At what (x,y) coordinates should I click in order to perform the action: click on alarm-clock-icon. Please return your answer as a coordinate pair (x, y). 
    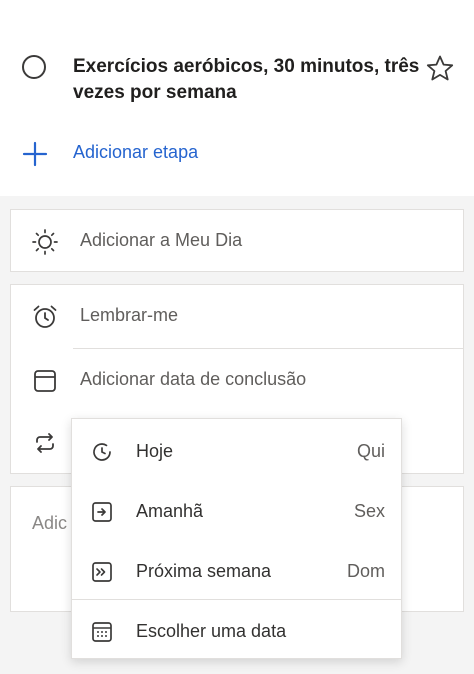
    Looking at the image, I should click on (45, 317).